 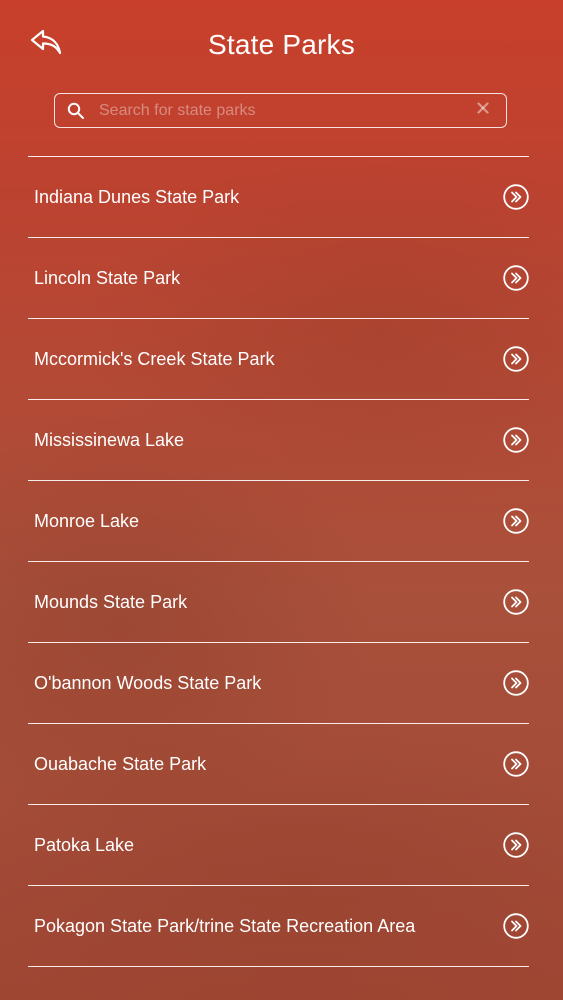 I want to click on list-item: Mounds State Park, so click(x=278, y=602).